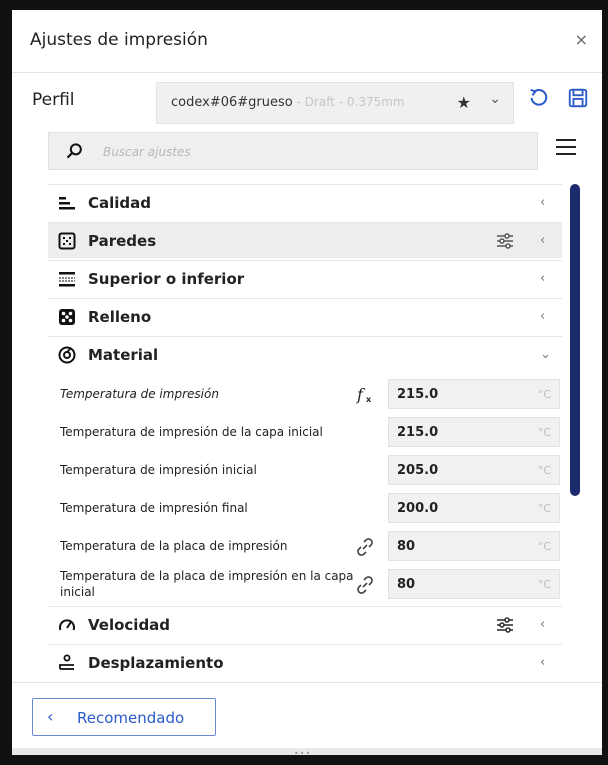 This screenshot has height=765, width=608. Describe the element at coordinates (566, 147) in the screenshot. I see `hamburger-menu-icon` at that location.